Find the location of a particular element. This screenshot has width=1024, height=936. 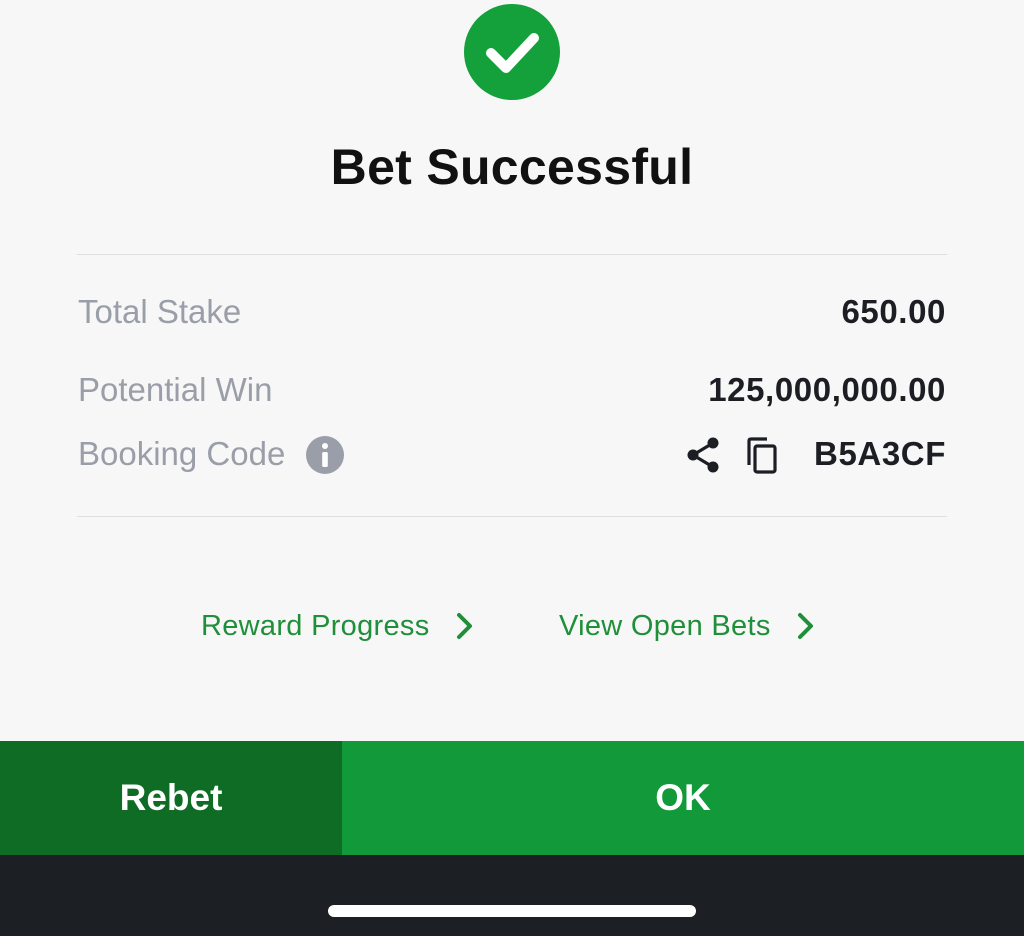

page-title: Bet Successful is located at coordinates (512, 167).